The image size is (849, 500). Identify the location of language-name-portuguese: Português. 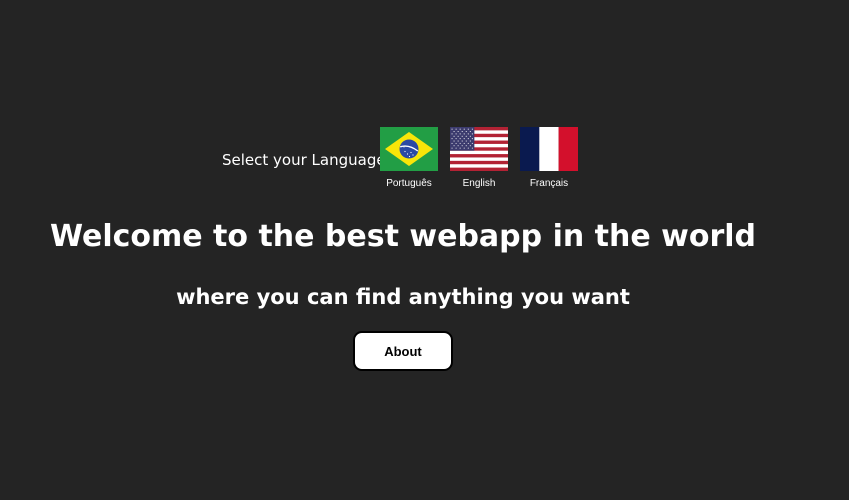
(409, 183).